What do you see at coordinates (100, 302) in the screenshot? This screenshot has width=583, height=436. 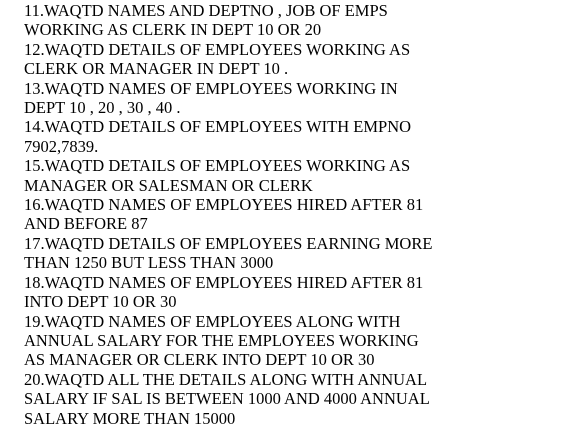 I see `question-18-line-2: INTO DEPT 10 OR 30` at bounding box center [100, 302].